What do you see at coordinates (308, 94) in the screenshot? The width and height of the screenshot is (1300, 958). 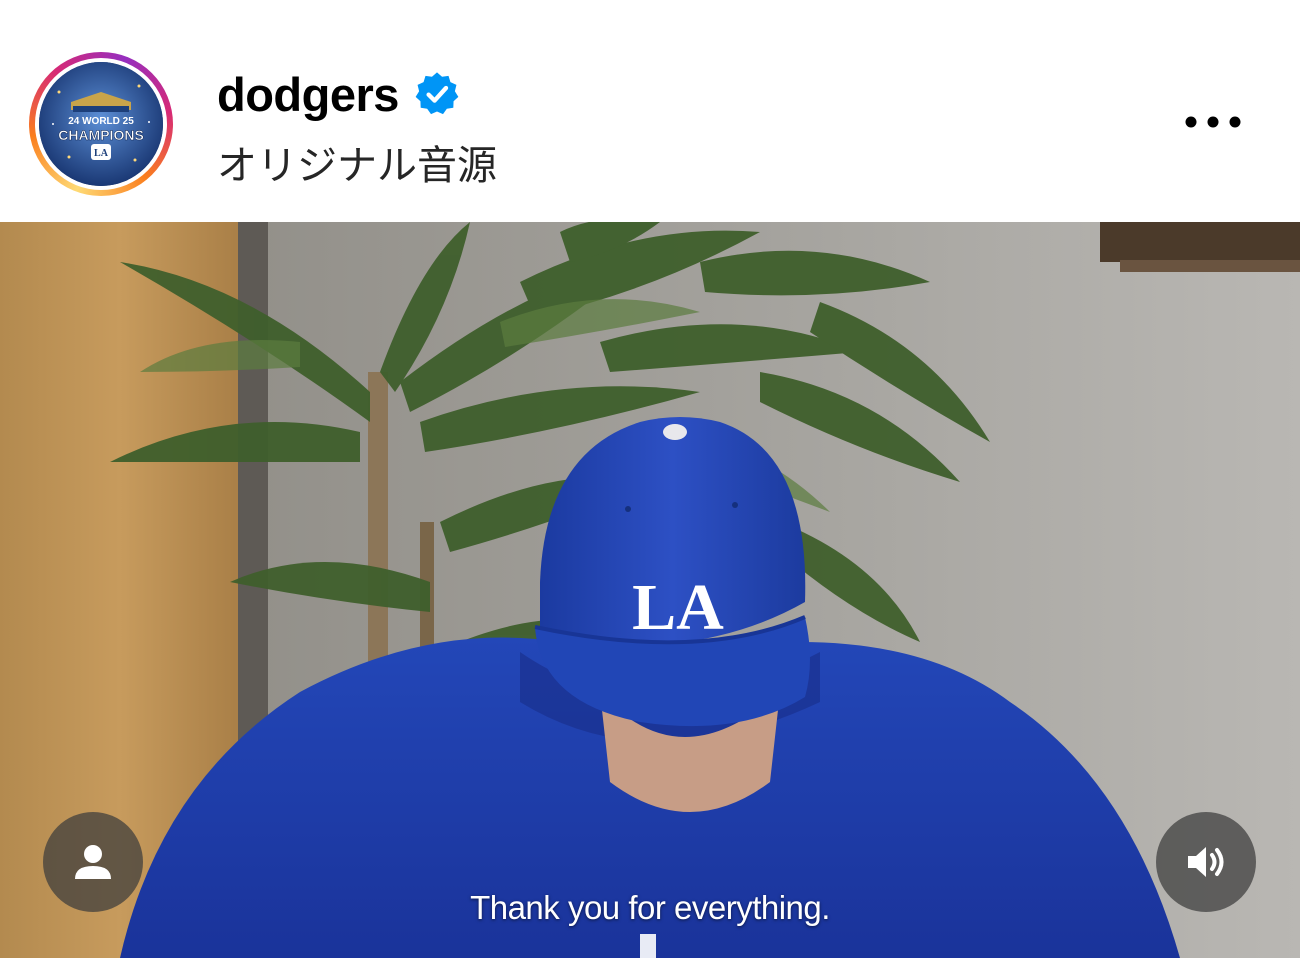 I see `username-link: dodgers` at bounding box center [308, 94].